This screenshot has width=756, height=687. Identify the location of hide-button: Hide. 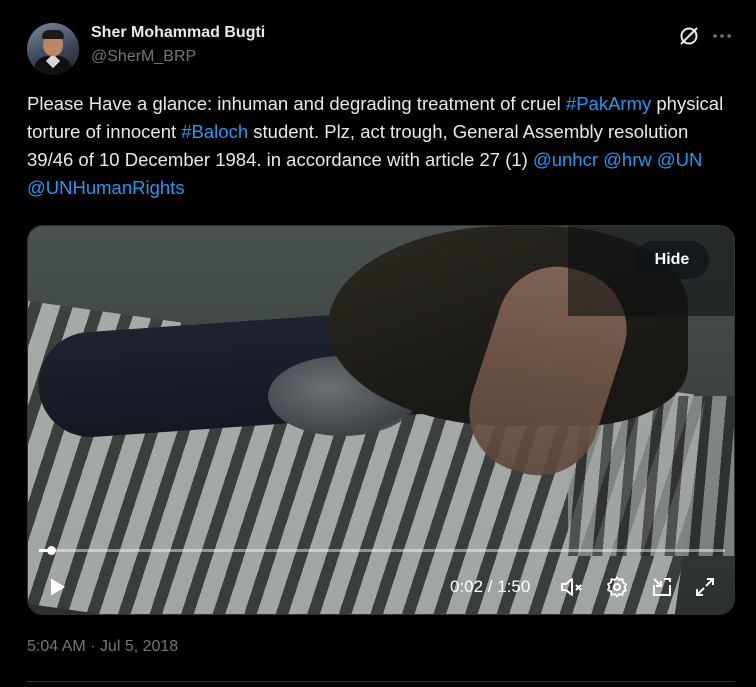
(672, 260).